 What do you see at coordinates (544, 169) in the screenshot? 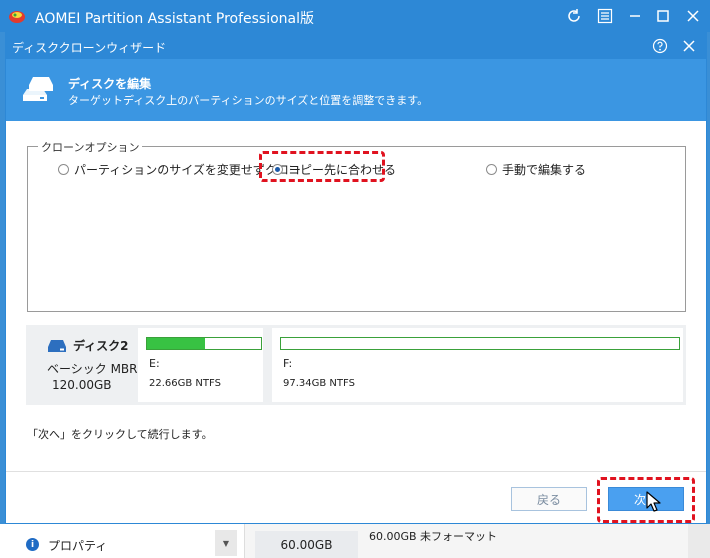
I see `option-label: 手動で編集する` at bounding box center [544, 169].